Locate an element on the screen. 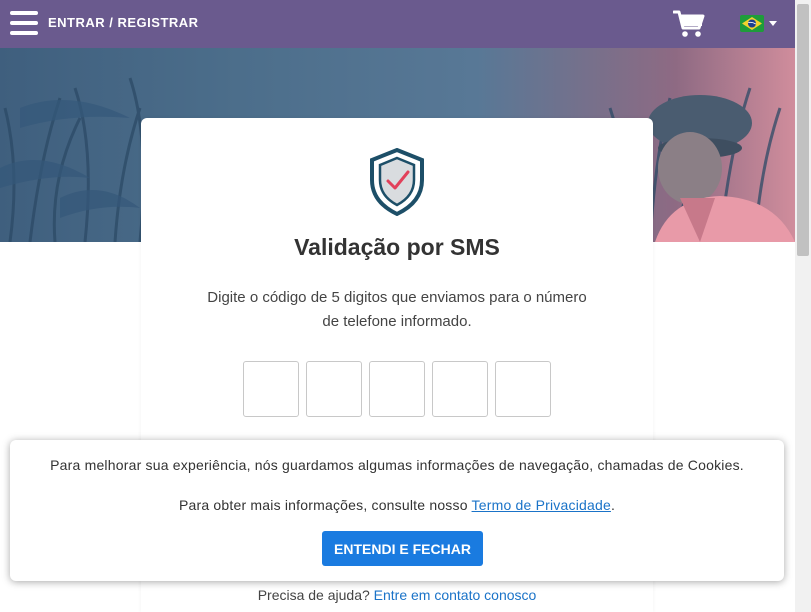  code-digit-3-input is located at coordinates (397, 389).